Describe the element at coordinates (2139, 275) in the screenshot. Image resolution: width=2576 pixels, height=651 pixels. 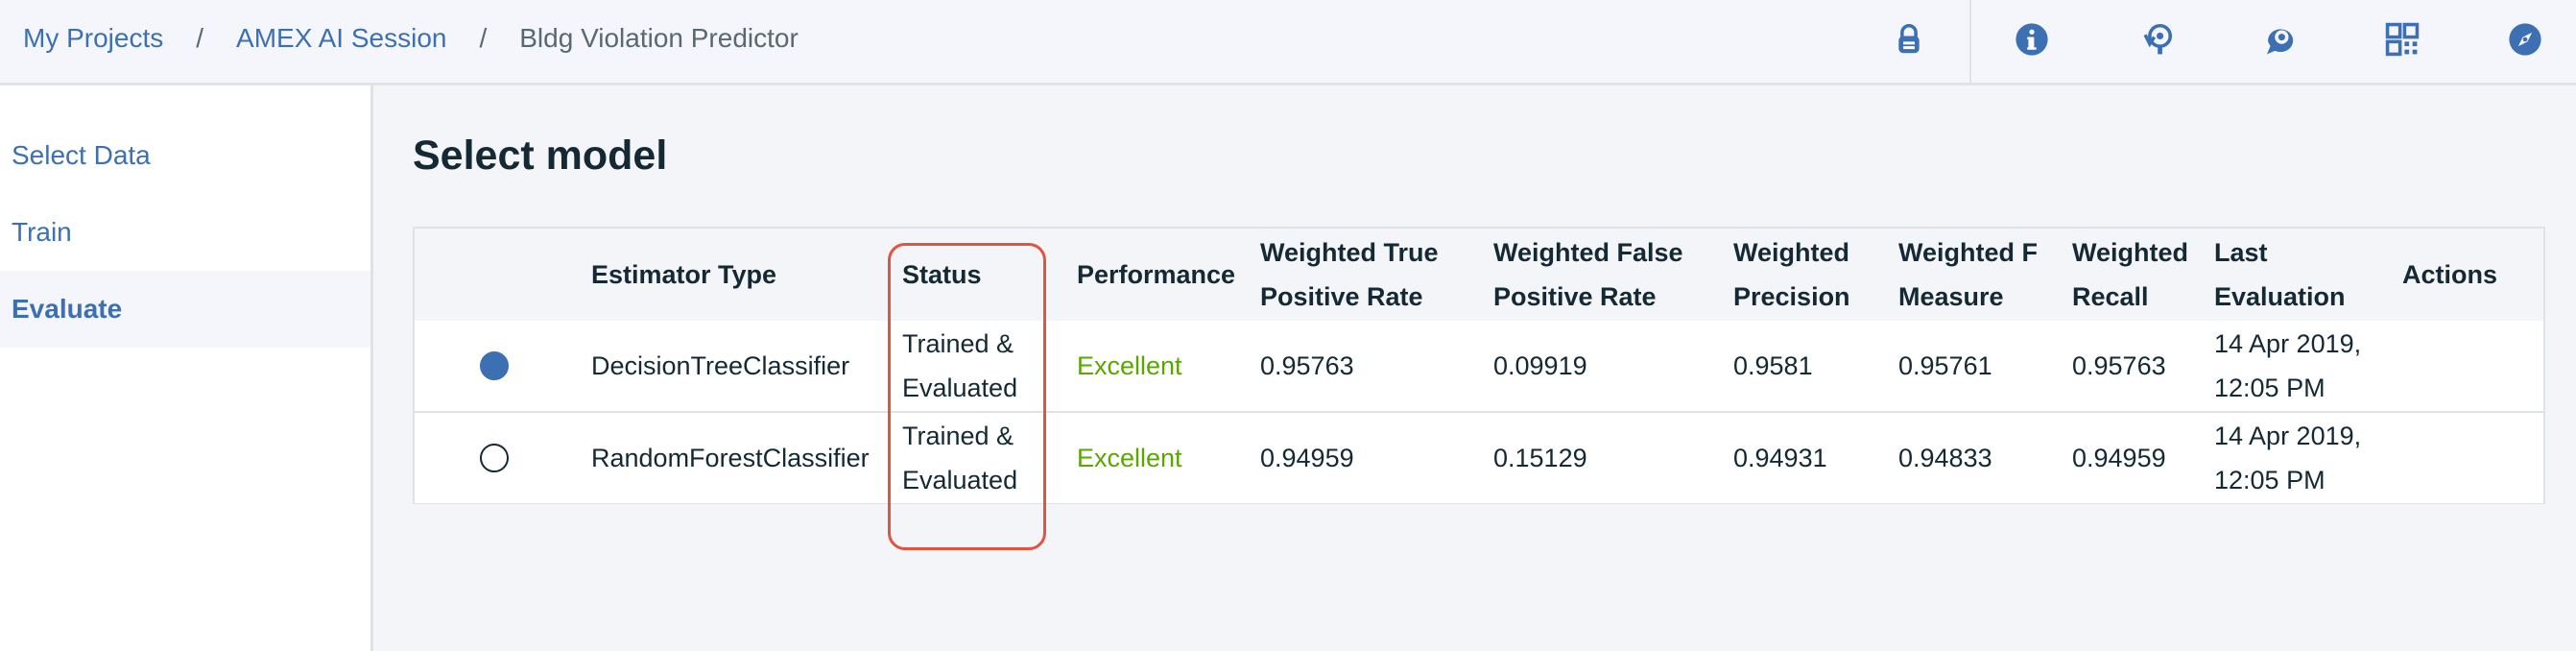
I see `col-weighted-recall: Weighted Recall` at that location.